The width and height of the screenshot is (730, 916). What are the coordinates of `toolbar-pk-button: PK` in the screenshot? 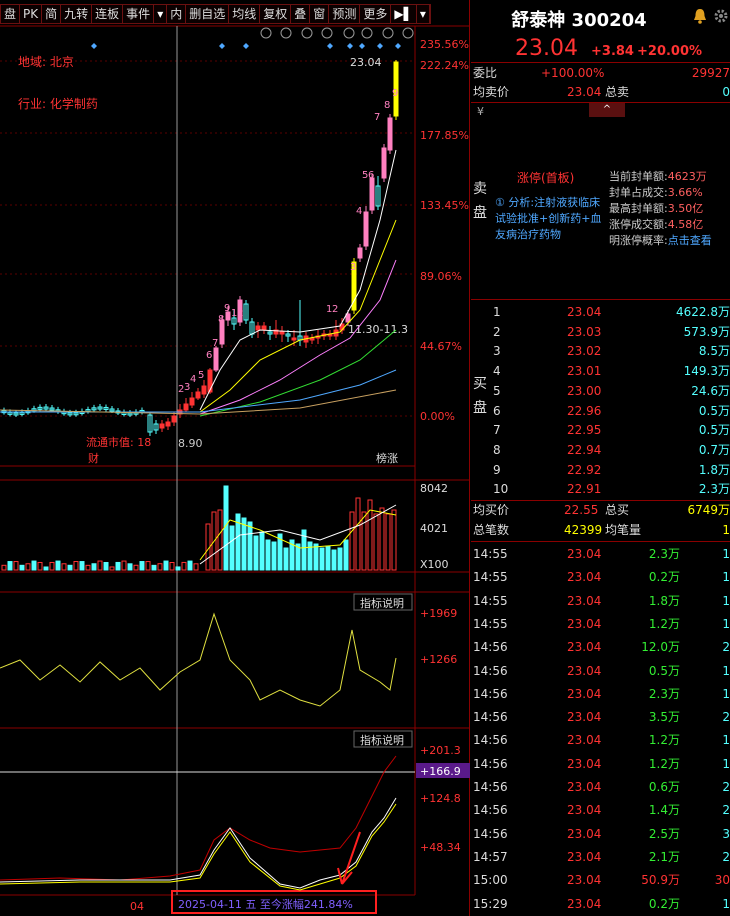 It's located at (31, 14).